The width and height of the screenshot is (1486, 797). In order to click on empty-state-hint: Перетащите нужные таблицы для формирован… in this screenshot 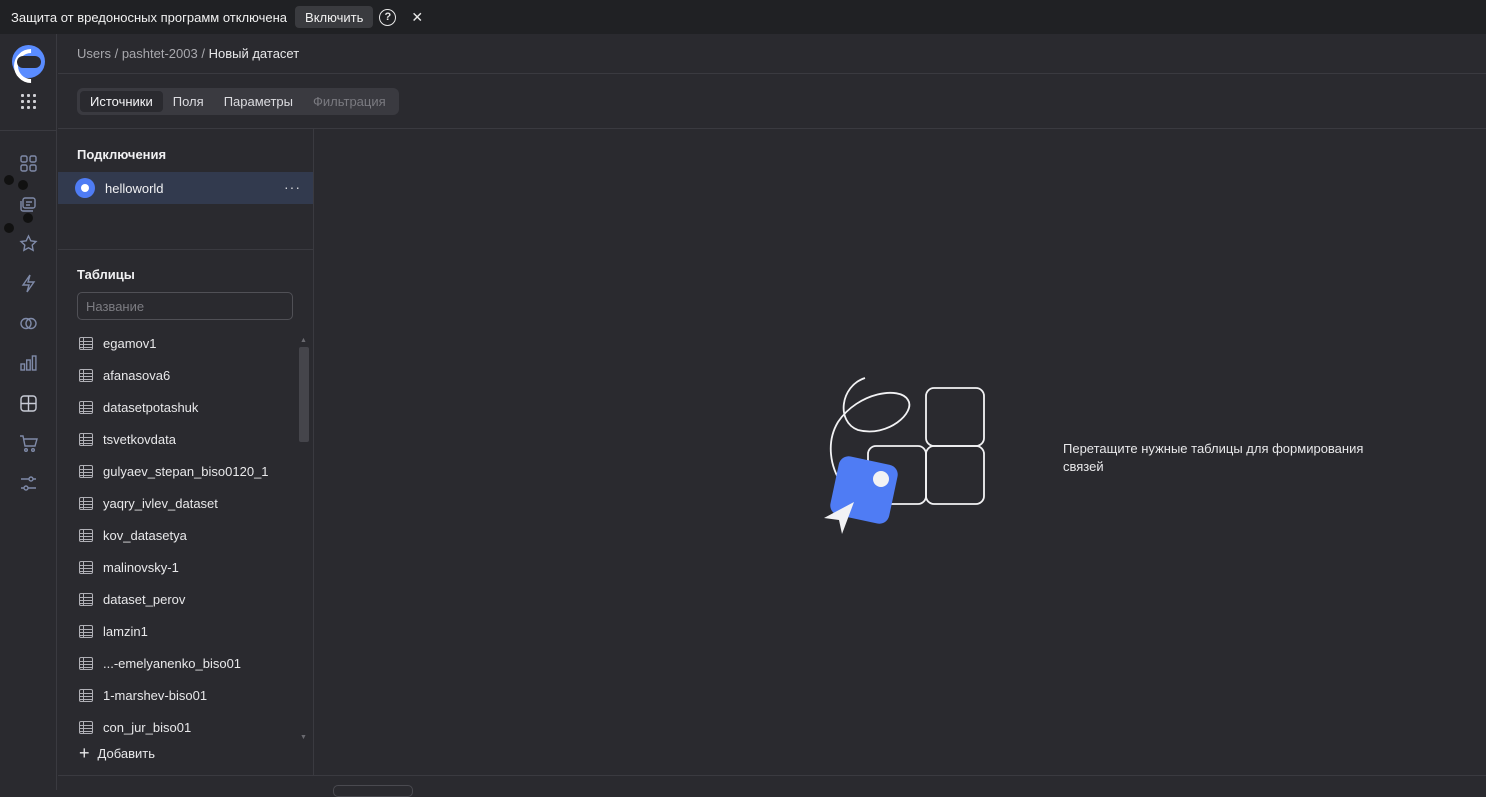, I will do `click(1213, 457)`.